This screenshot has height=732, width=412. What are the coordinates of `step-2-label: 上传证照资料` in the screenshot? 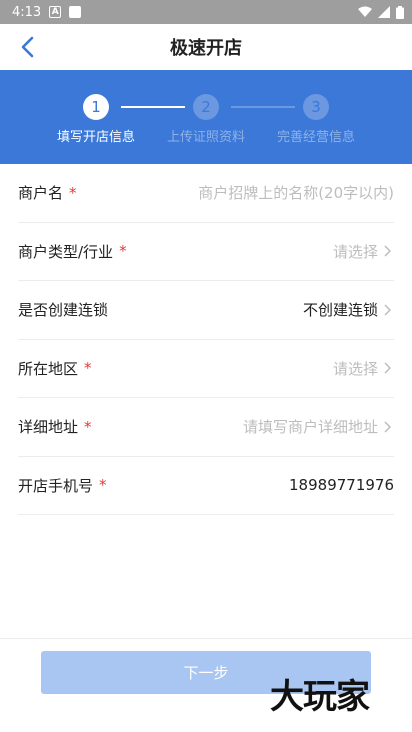 It's located at (205, 137).